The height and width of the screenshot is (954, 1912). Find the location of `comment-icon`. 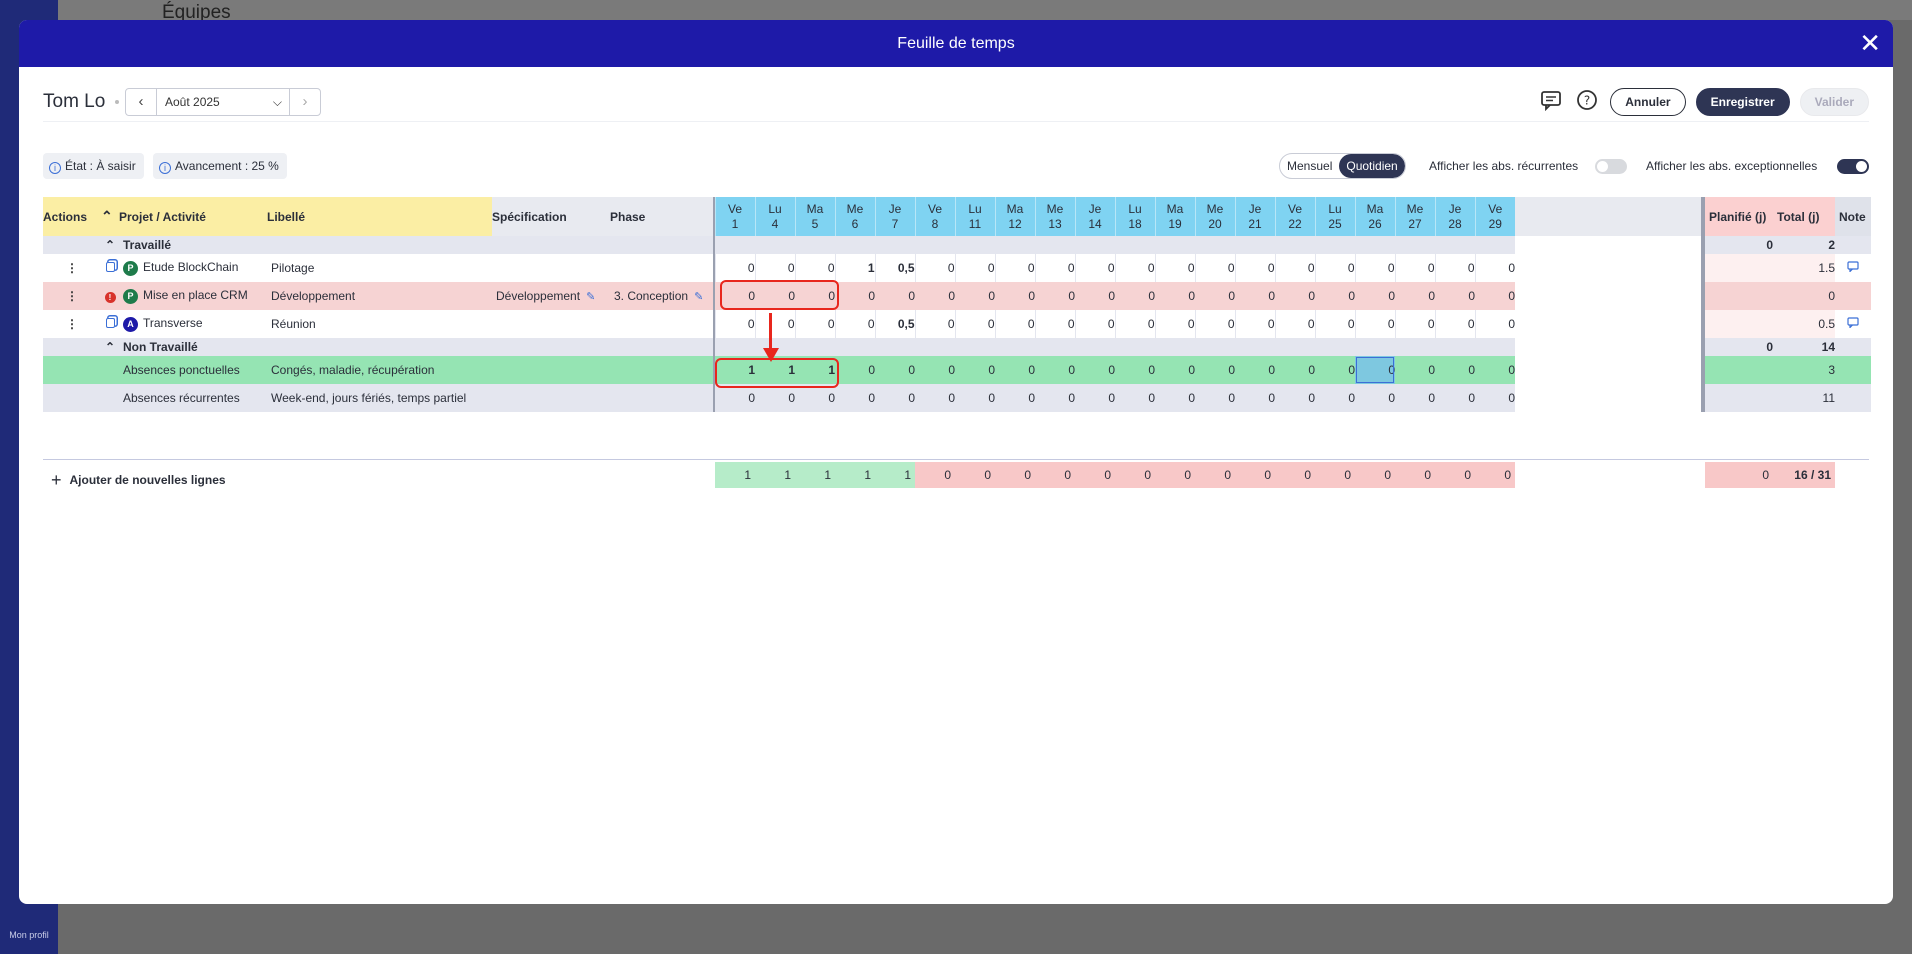

comment-icon is located at coordinates (1551, 102).